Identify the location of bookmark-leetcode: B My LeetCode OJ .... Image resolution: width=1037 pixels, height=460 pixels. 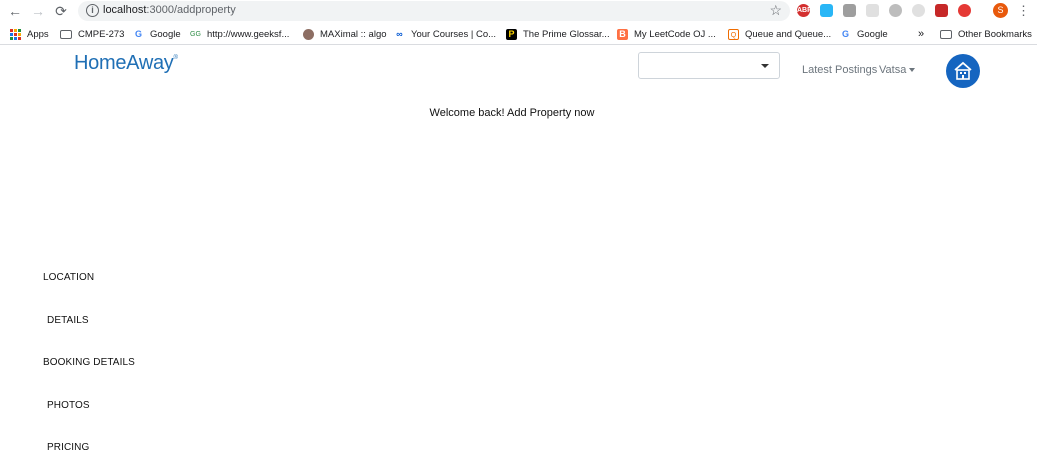
(666, 34).